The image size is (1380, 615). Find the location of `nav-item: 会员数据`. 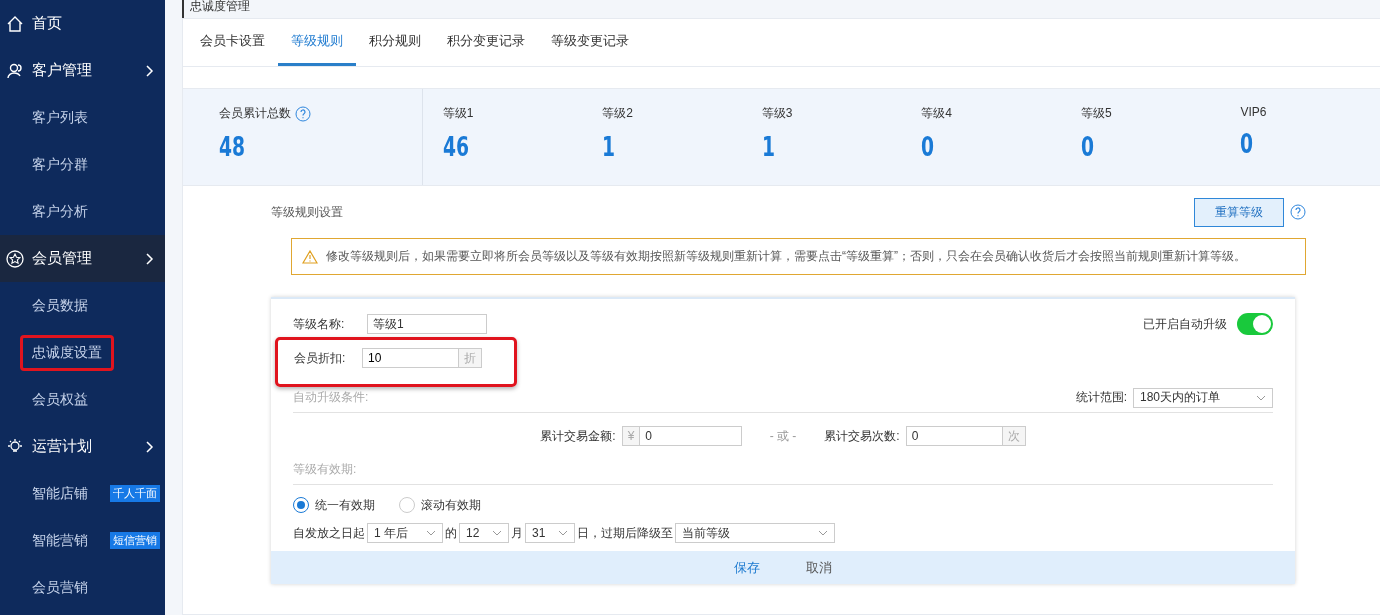

nav-item: 会员数据 is located at coordinates (60, 305).